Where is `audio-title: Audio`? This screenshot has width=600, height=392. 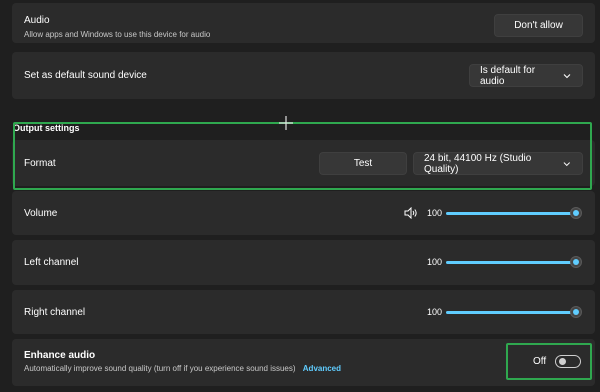 audio-title: Audio is located at coordinates (37, 20).